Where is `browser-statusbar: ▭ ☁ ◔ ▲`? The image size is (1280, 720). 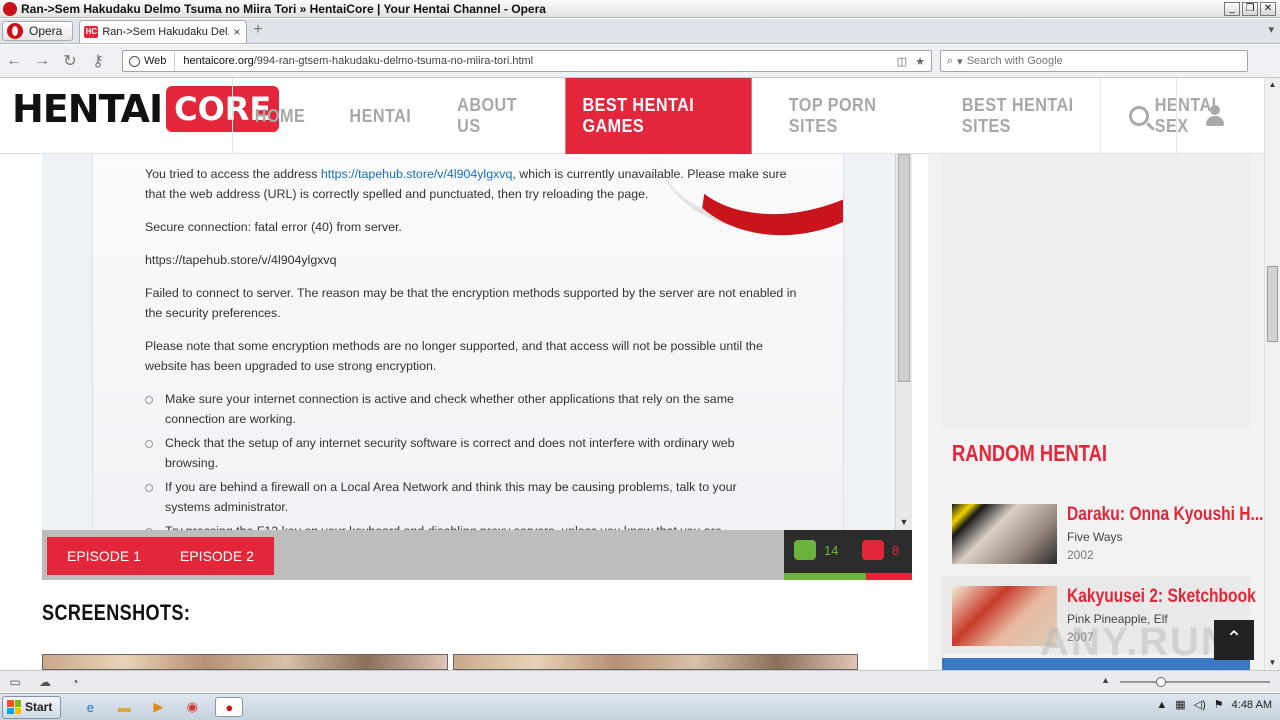 browser-statusbar: ▭ ☁ ◔ ▲ is located at coordinates (640, 681).